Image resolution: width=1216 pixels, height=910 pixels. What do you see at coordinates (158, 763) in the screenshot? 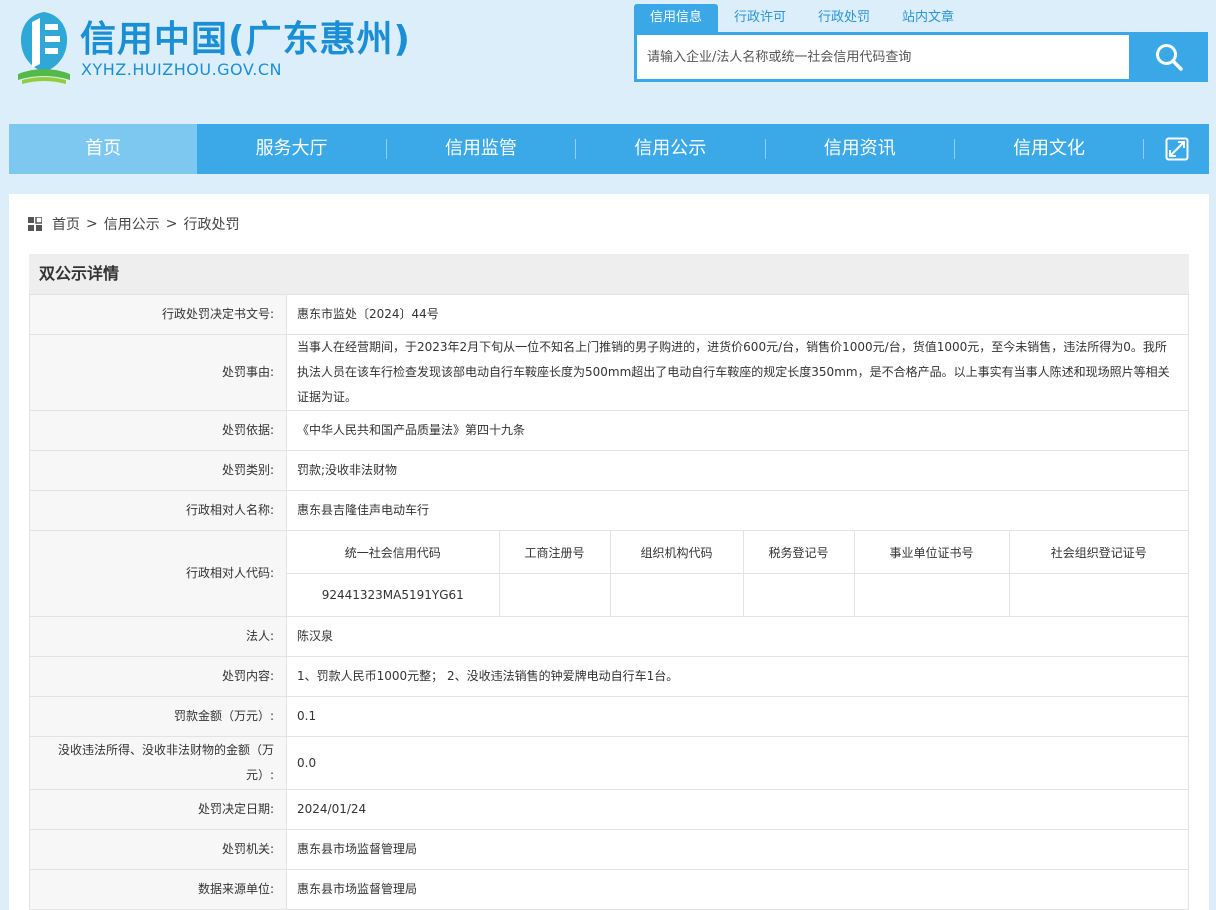
I see `confiscation-label: 没收违法所得、没收非法财物的金额（万元）:` at bounding box center [158, 763].